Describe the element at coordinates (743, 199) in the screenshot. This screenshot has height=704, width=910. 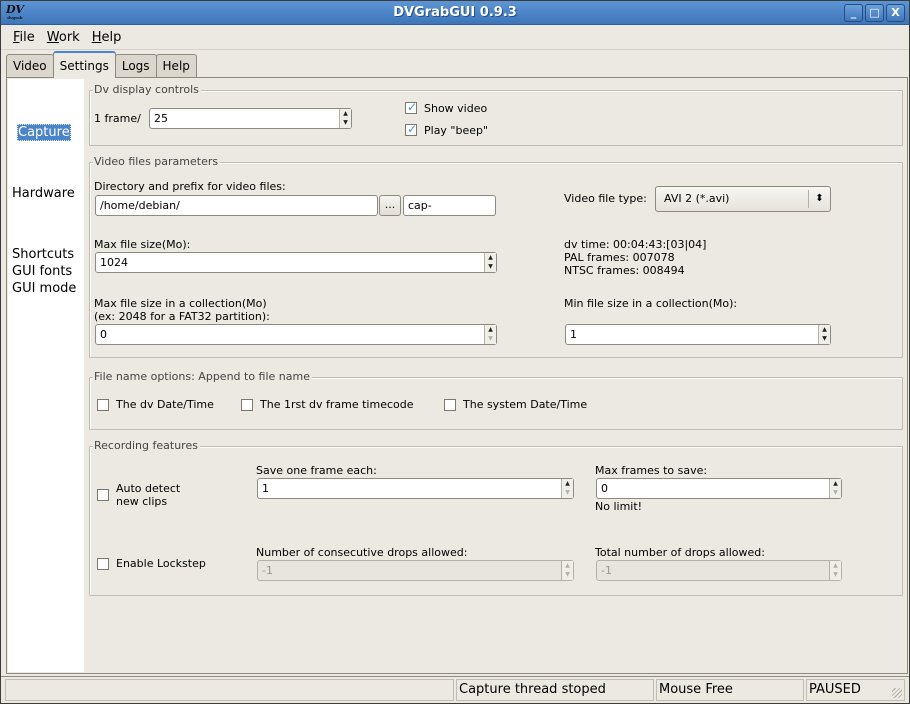
I see `video-file-type-select: AVI 2 (*.avi) ⬍` at that location.